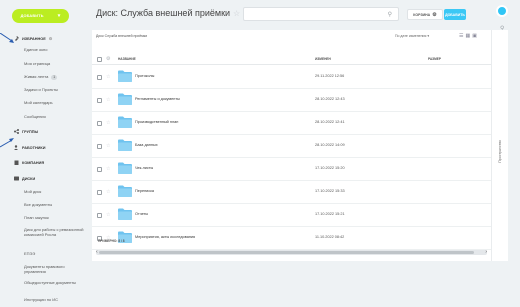 The width and height of the screenshot is (520, 307). What do you see at coordinates (286, 252) in the screenshot?
I see `scrollbar-thumb` at bounding box center [286, 252].